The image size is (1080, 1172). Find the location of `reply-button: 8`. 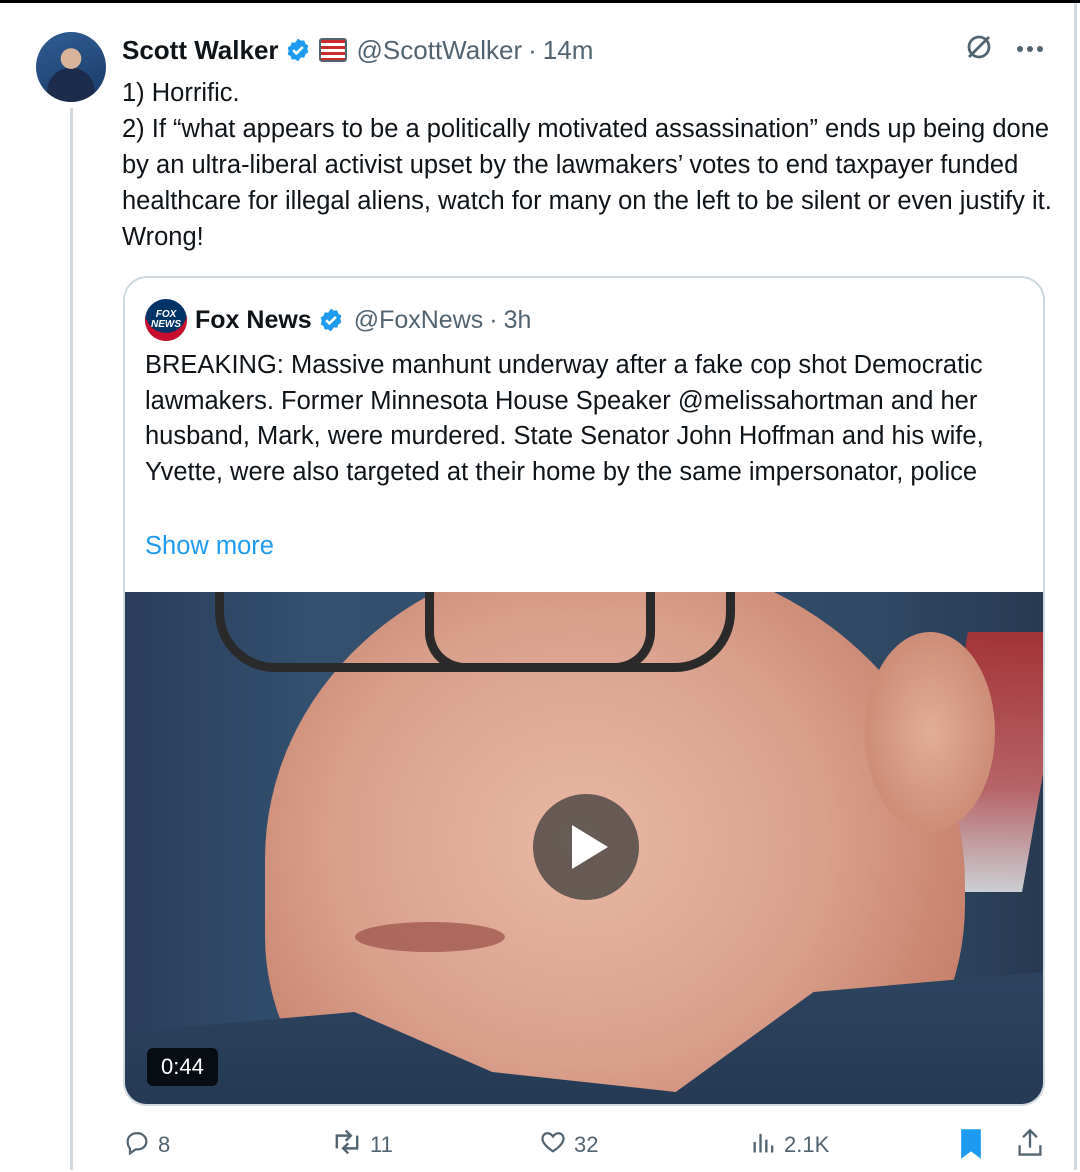

reply-button: 8 is located at coordinates (146, 1145).